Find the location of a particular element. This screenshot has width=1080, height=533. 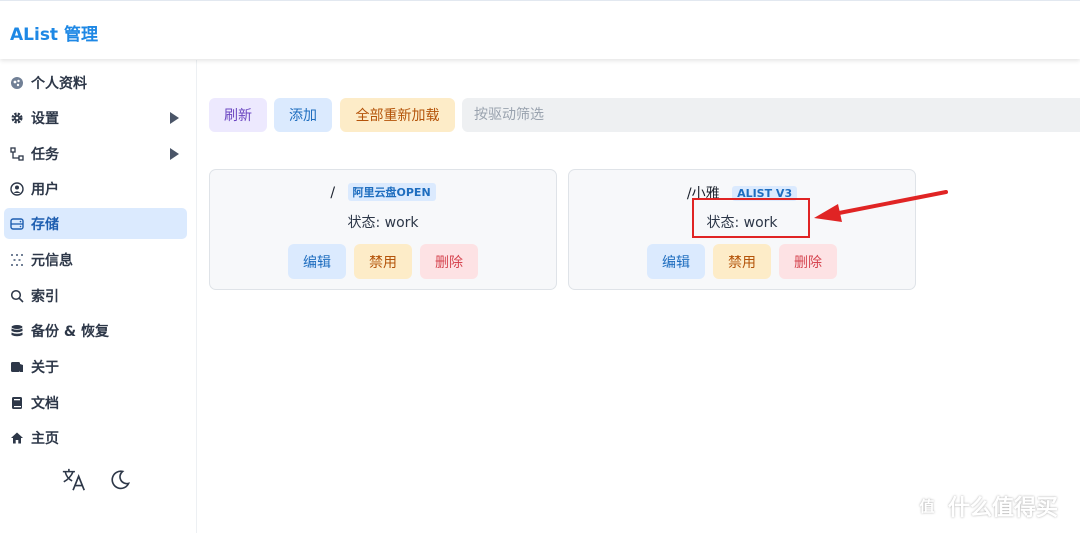

sidebar-item-label: 个人资料 is located at coordinates (59, 83).